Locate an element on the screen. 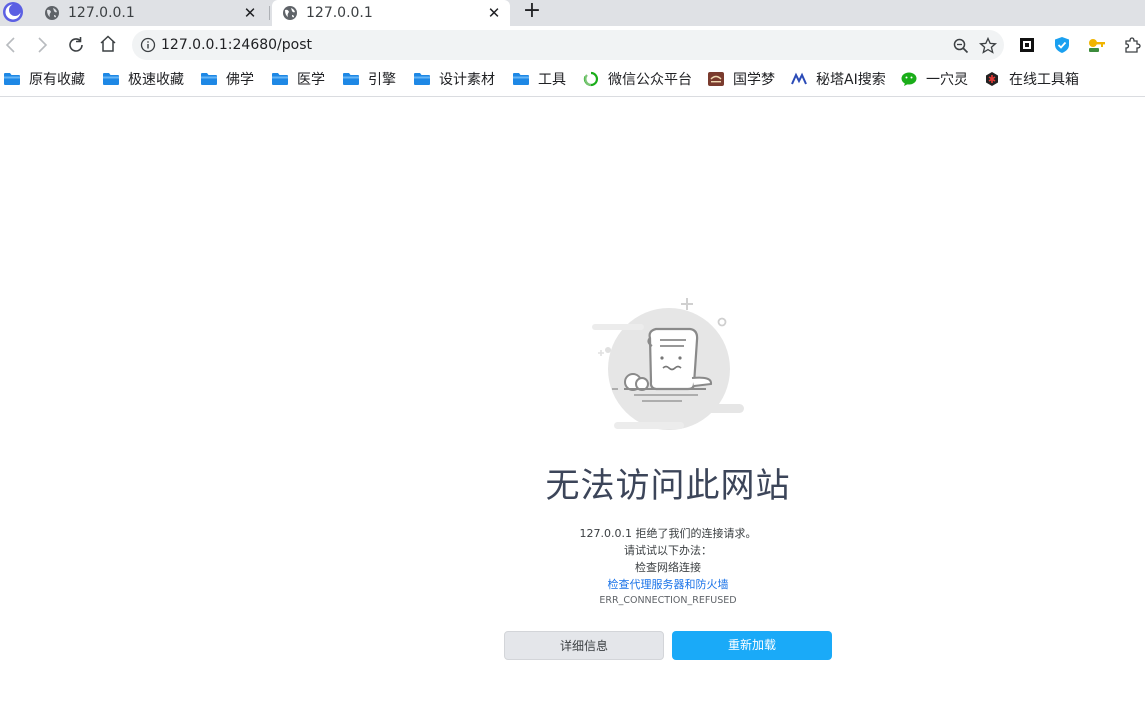 Image resolution: width=1145 pixels, height=713 pixels. bookmark-toolbox: 在线工具箱 is located at coordinates (1031, 79).